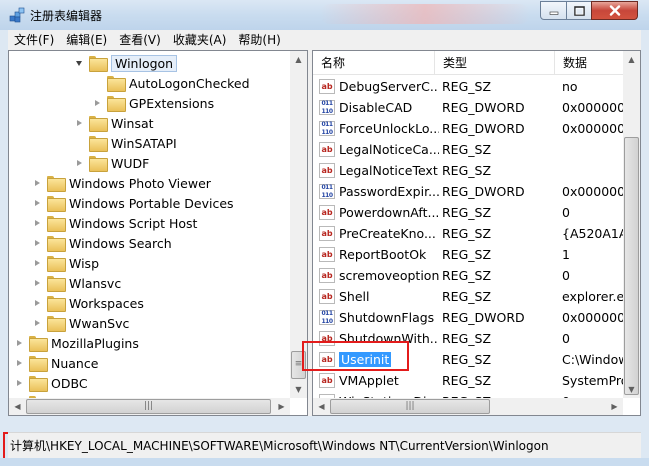 The image size is (649, 466). I want to click on menu-view: 查看(V), so click(140, 40).